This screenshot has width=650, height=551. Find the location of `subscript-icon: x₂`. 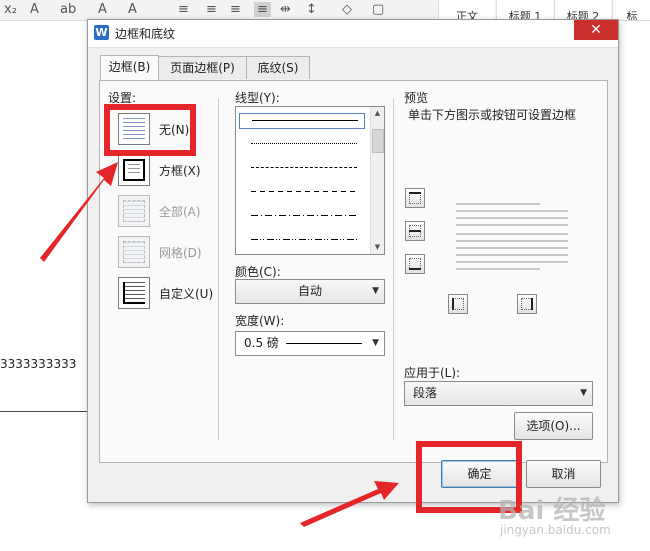

subscript-icon: x₂ is located at coordinates (10, 9).